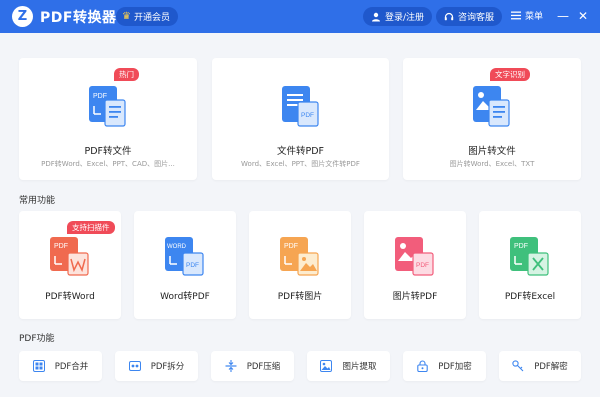 This screenshot has width=600, height=397. What do you see at coordinates (185, 257) in the screenshot?
I see `word-to-pdf-icon: WORD PDF` at bounding box center [185, 257].